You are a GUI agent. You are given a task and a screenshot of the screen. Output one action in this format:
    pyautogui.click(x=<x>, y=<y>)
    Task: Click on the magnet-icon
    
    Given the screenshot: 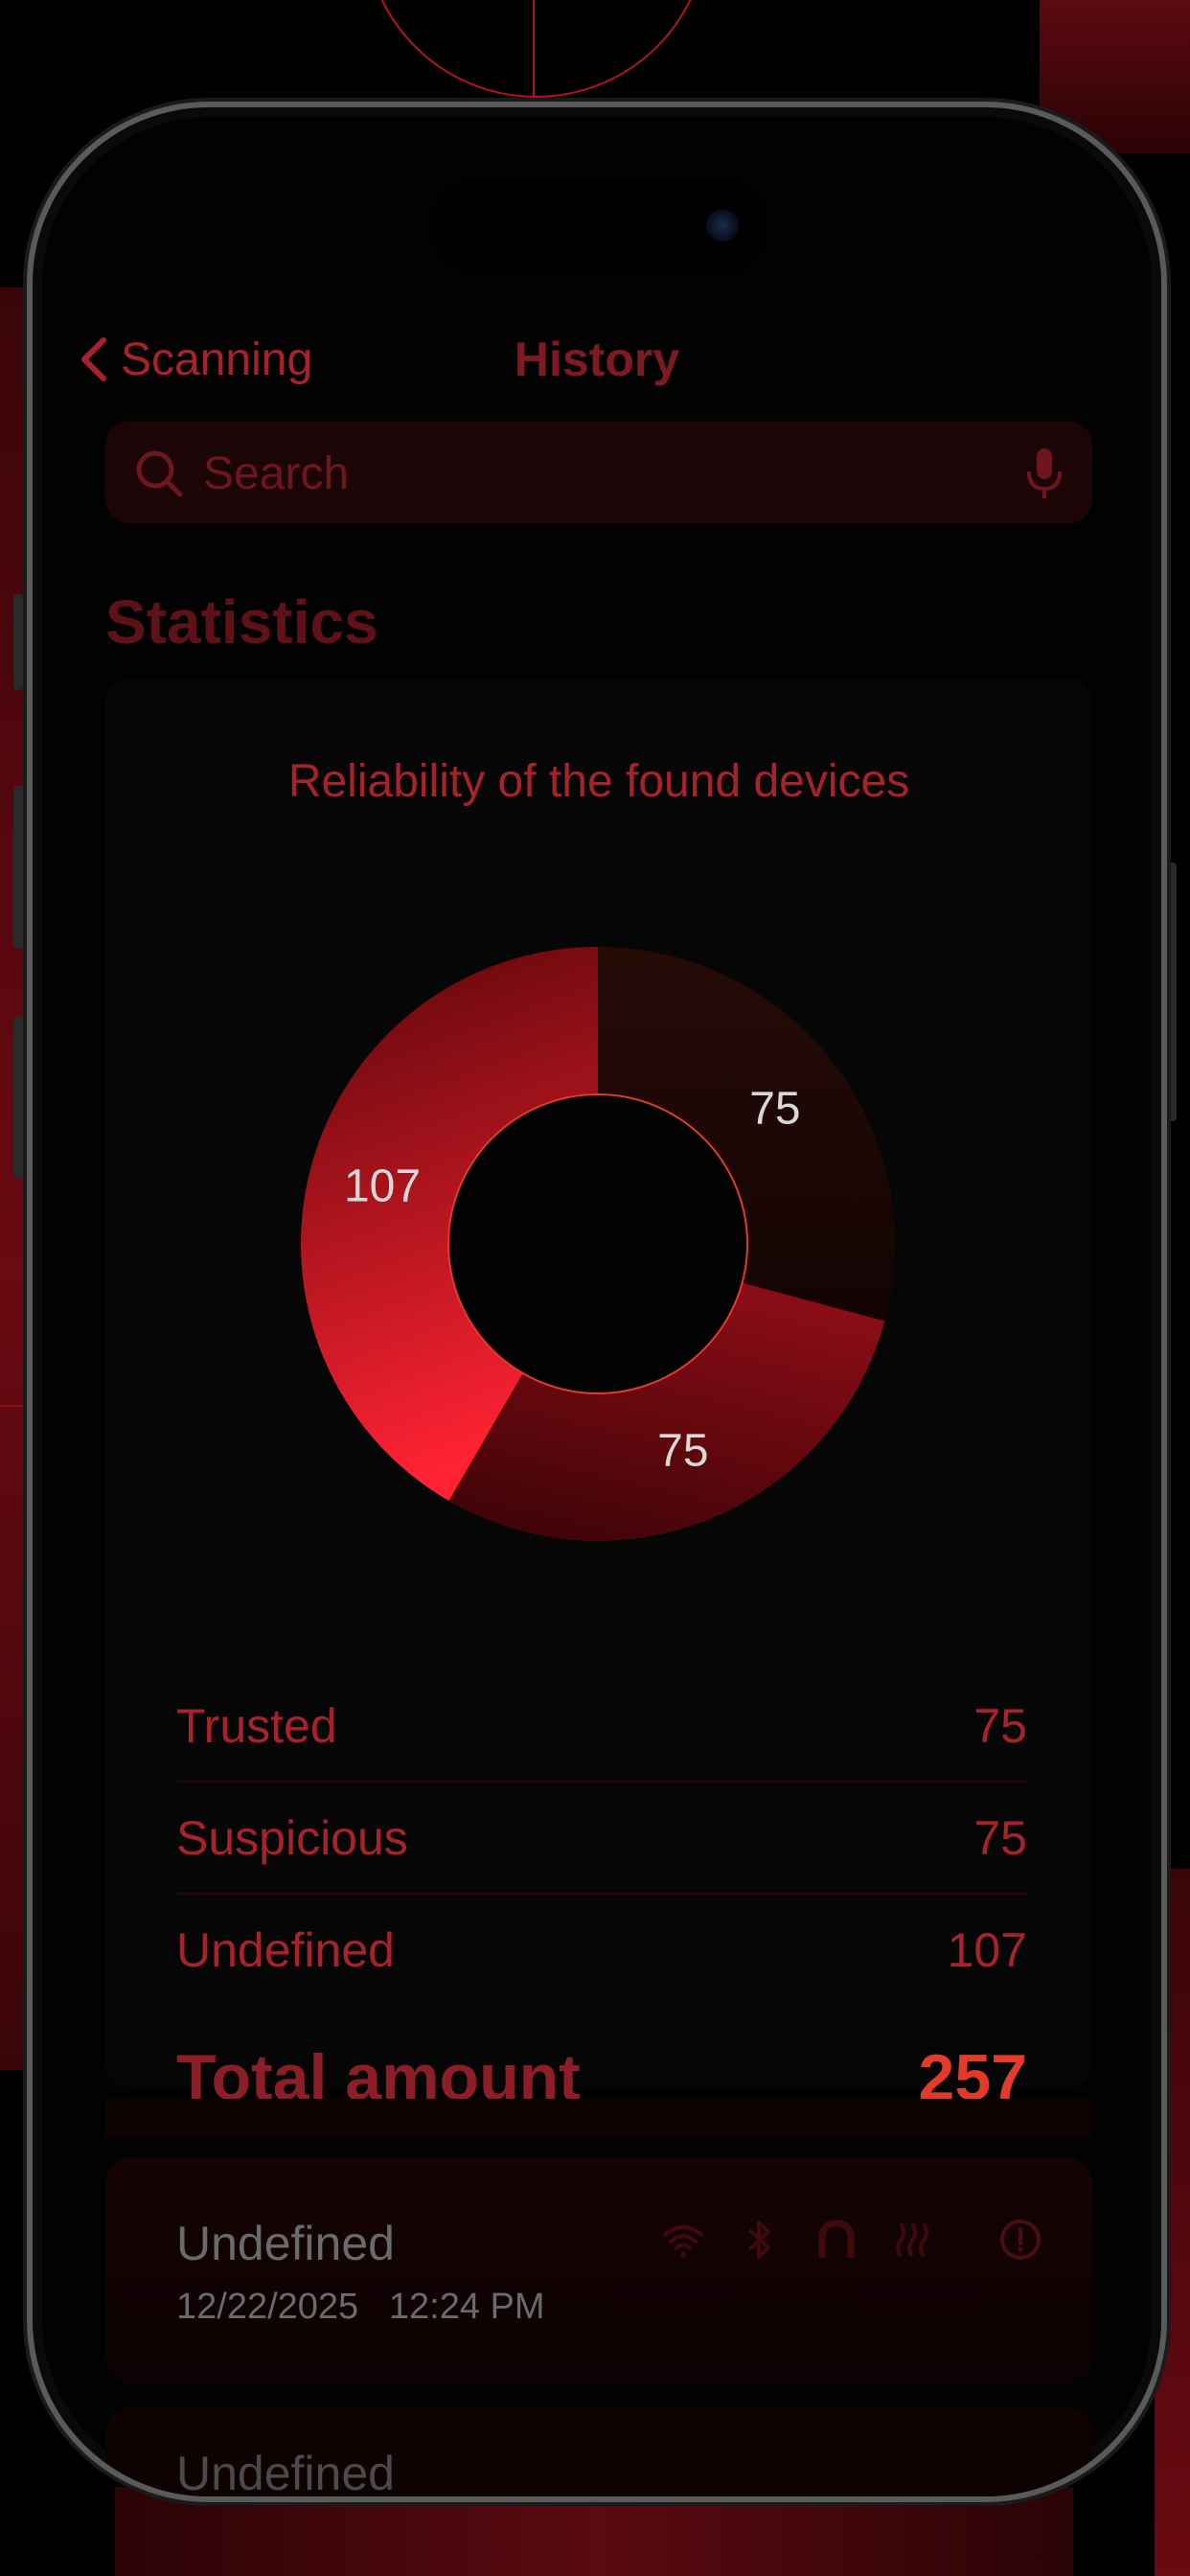 What is the action you would take?
    pyautogui.click(x=837, y=2239)
    